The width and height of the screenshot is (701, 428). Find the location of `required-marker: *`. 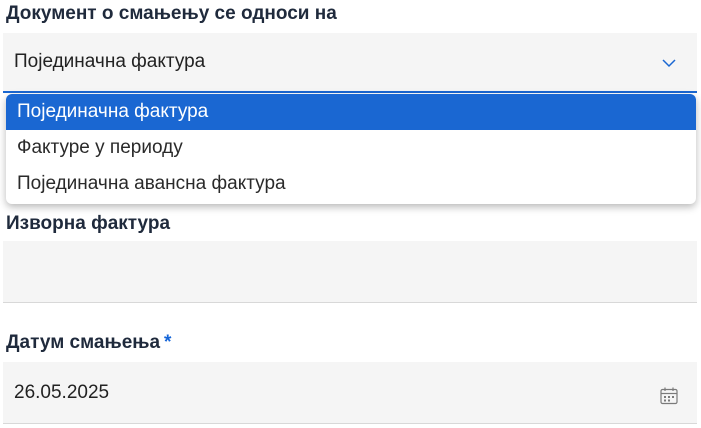

required-marker: * is located at coordinates (168, 342).